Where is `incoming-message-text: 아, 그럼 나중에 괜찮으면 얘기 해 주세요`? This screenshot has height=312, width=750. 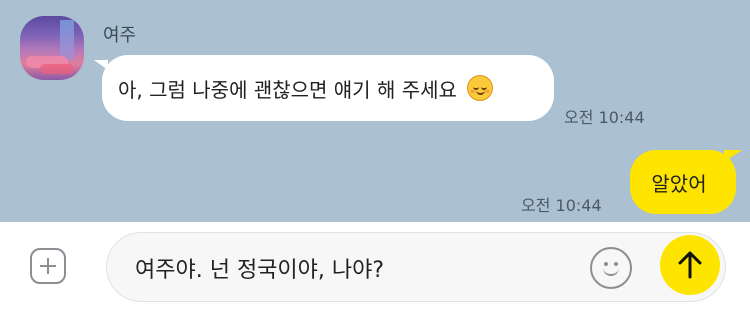
incoming-message-text: 아, 그럼 나중에 괜찮으면 얘기 해 주세요 is located at coordinates (287, 89).